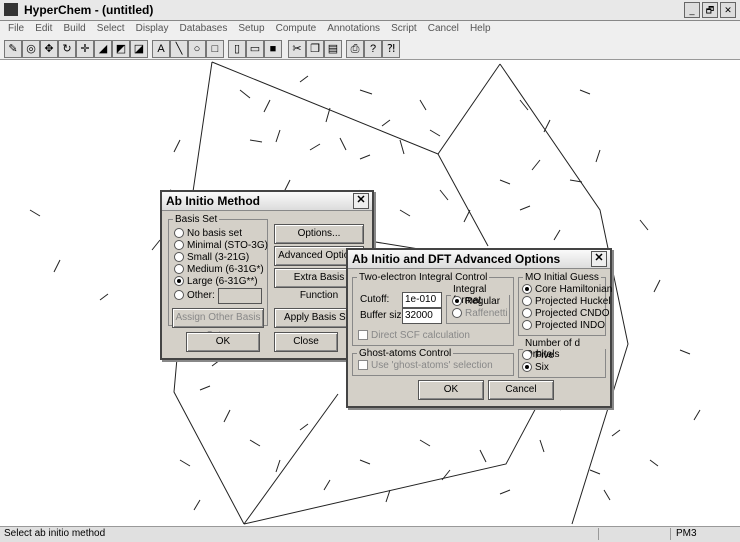 The width and height of the screenshot is (740, 542). What do you see at coordinates (204, 29) in the screenshot?
I see `menu-databases: Databases` at bounding box center [204, 29].